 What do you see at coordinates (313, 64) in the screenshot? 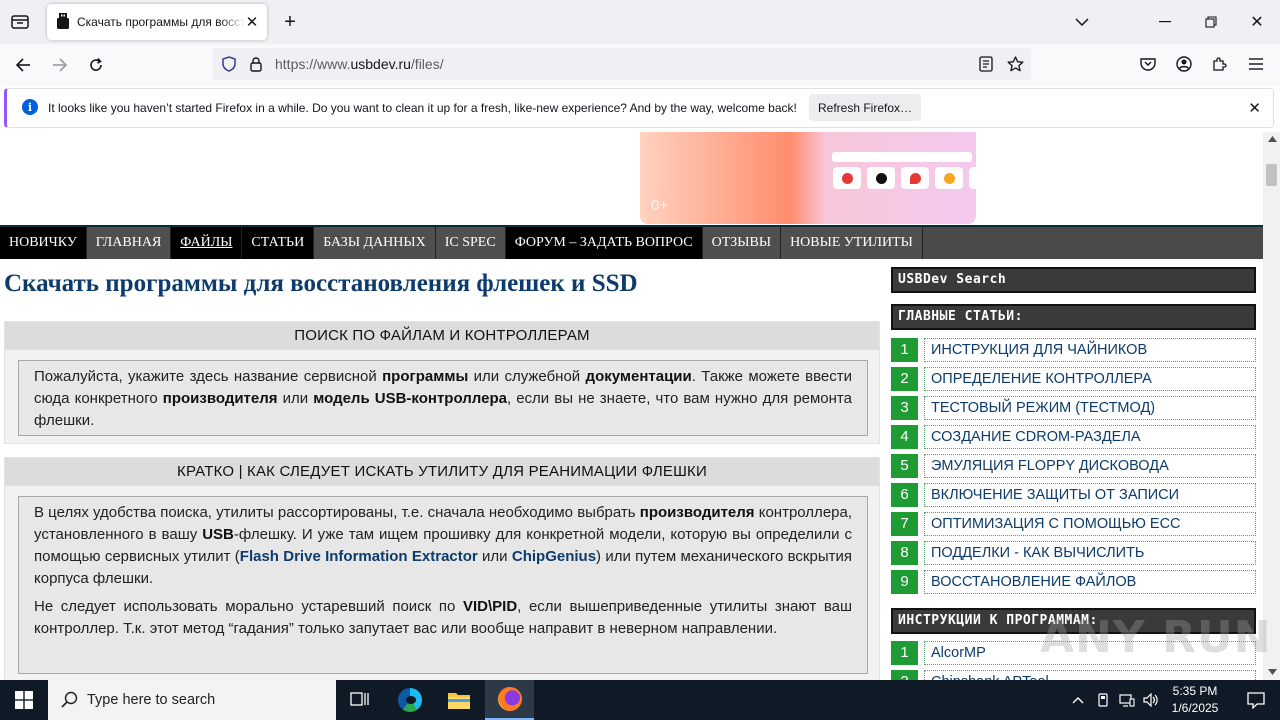
I see `url-prefix: https://www.` at bounding box center [313, 64].